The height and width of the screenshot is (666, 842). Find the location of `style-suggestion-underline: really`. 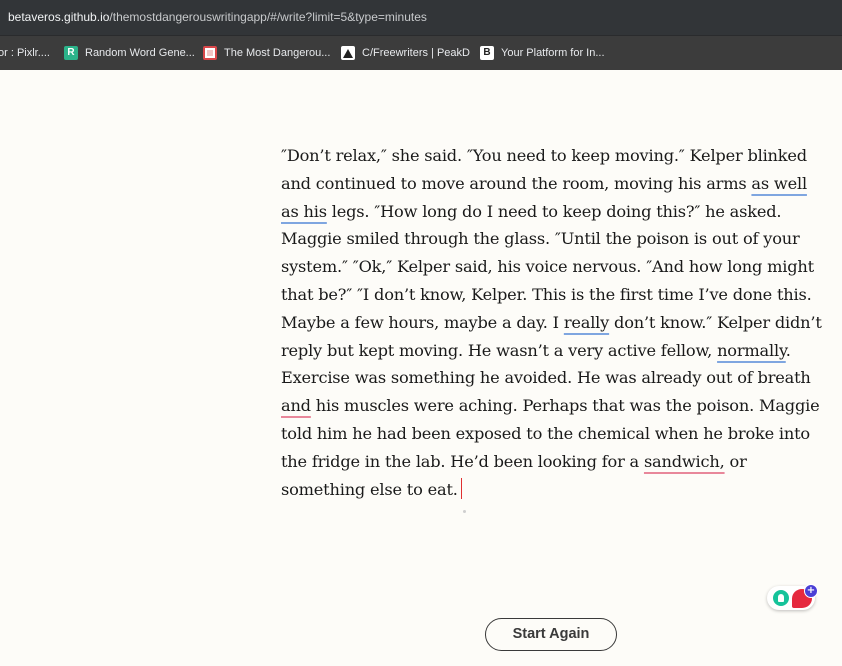

style-suggestion-underline: really is located at coordinates (586, 322).